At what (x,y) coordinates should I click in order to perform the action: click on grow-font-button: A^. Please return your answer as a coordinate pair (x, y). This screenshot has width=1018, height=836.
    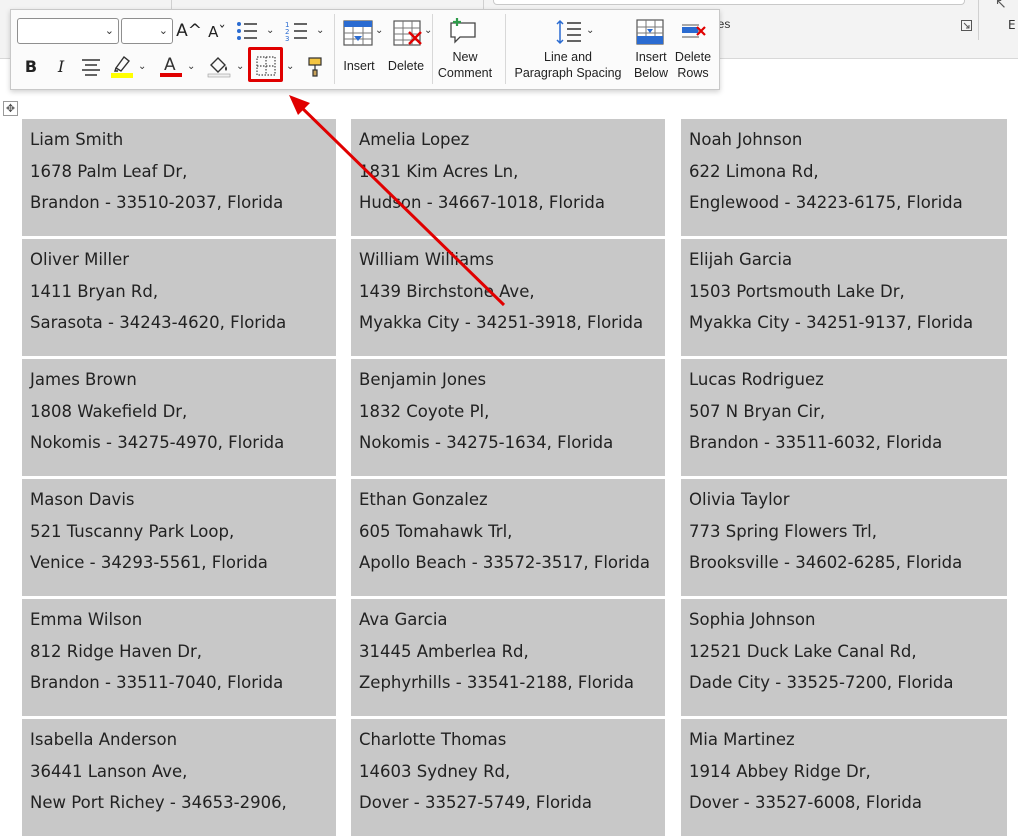
    Looking at the image, I should click on (189, 31).